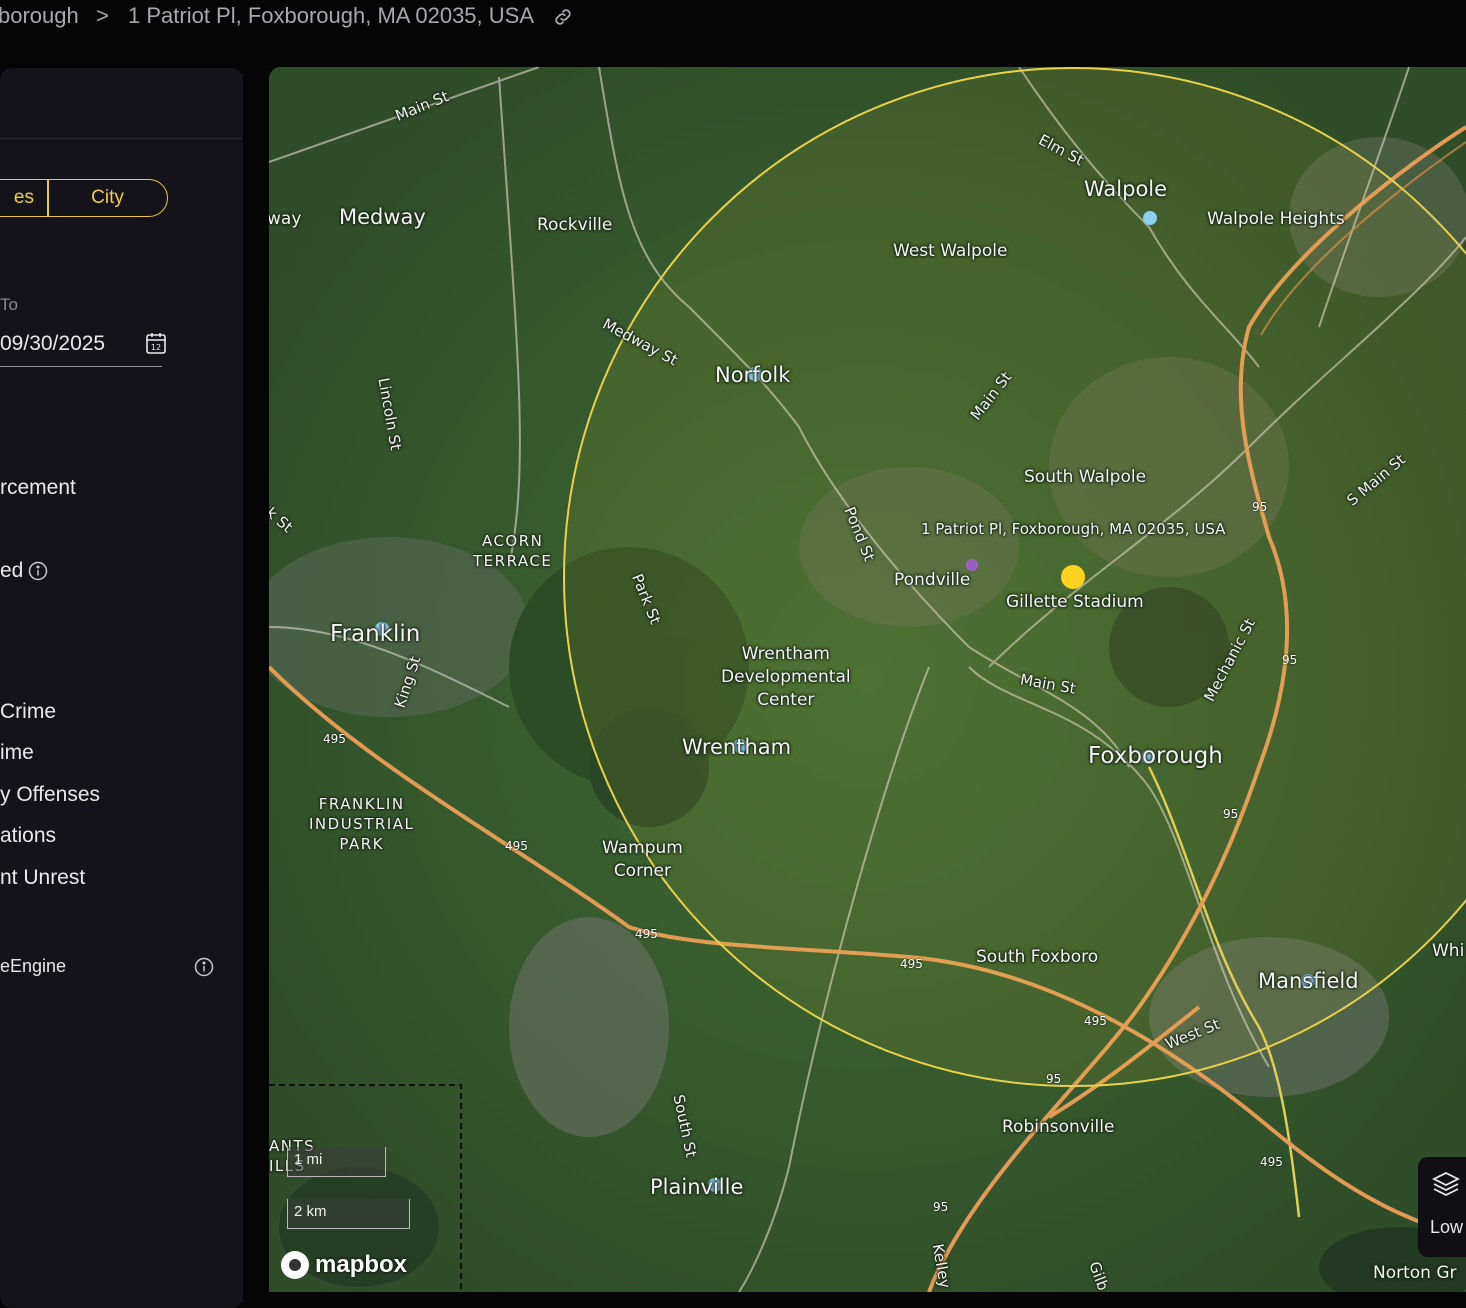 The height and width of the screenshot is (1308, 1466). Describe the element at coordinates (156, 347) in the screenshot. I see `svg-text: 12` at that location.